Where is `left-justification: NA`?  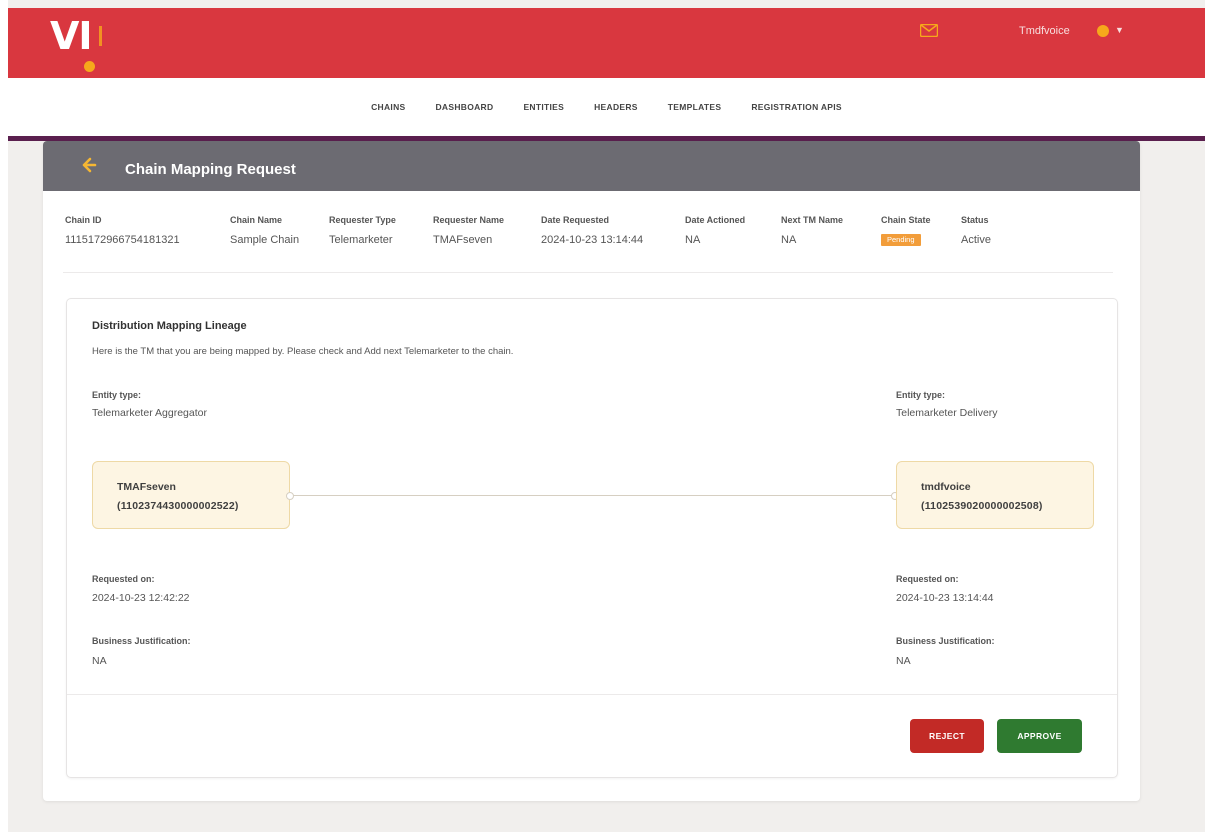 left-justification: NA is located at coordinates (99, 661).